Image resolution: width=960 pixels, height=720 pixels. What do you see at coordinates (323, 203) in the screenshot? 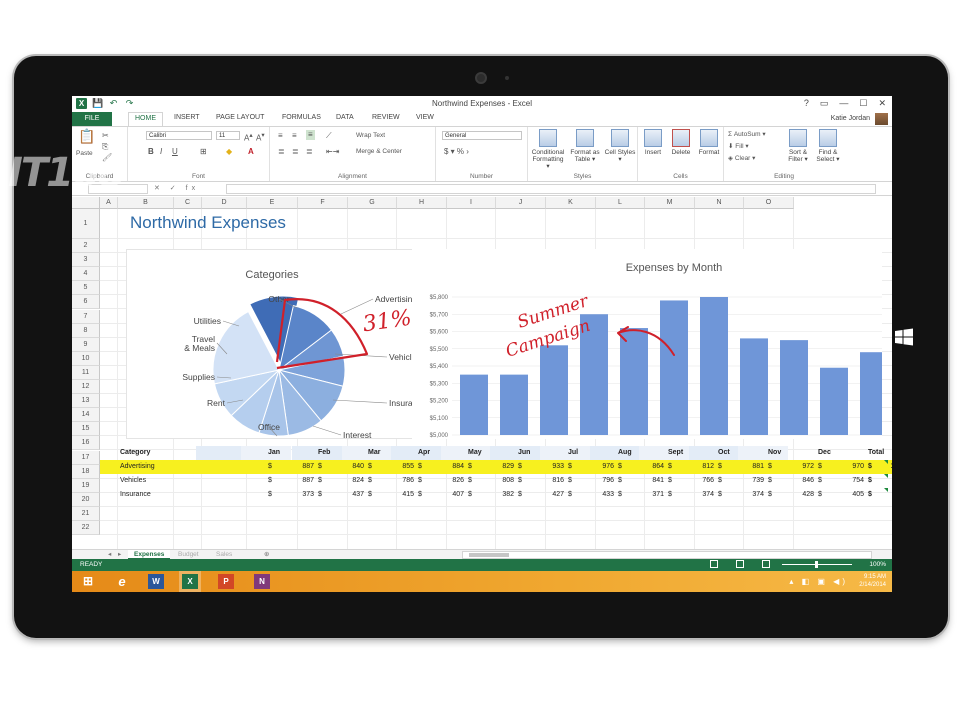
I see `column-header: F` at bounding box center [323, 203].